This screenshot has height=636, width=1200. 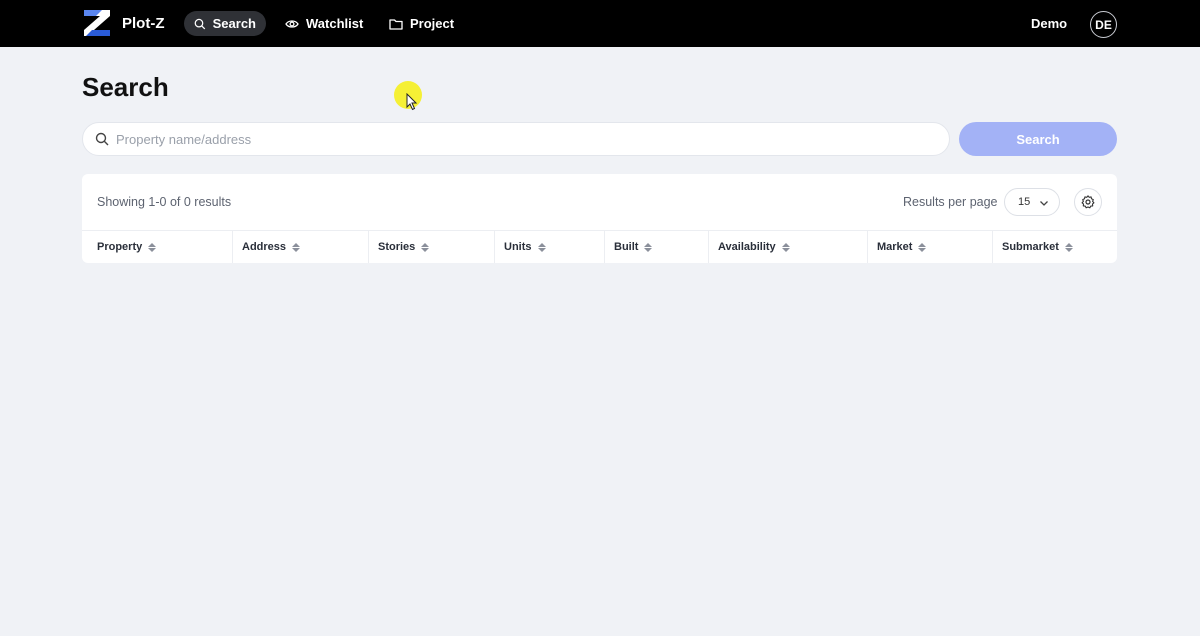 I want to click on search-input, so click(x=532, y=139).